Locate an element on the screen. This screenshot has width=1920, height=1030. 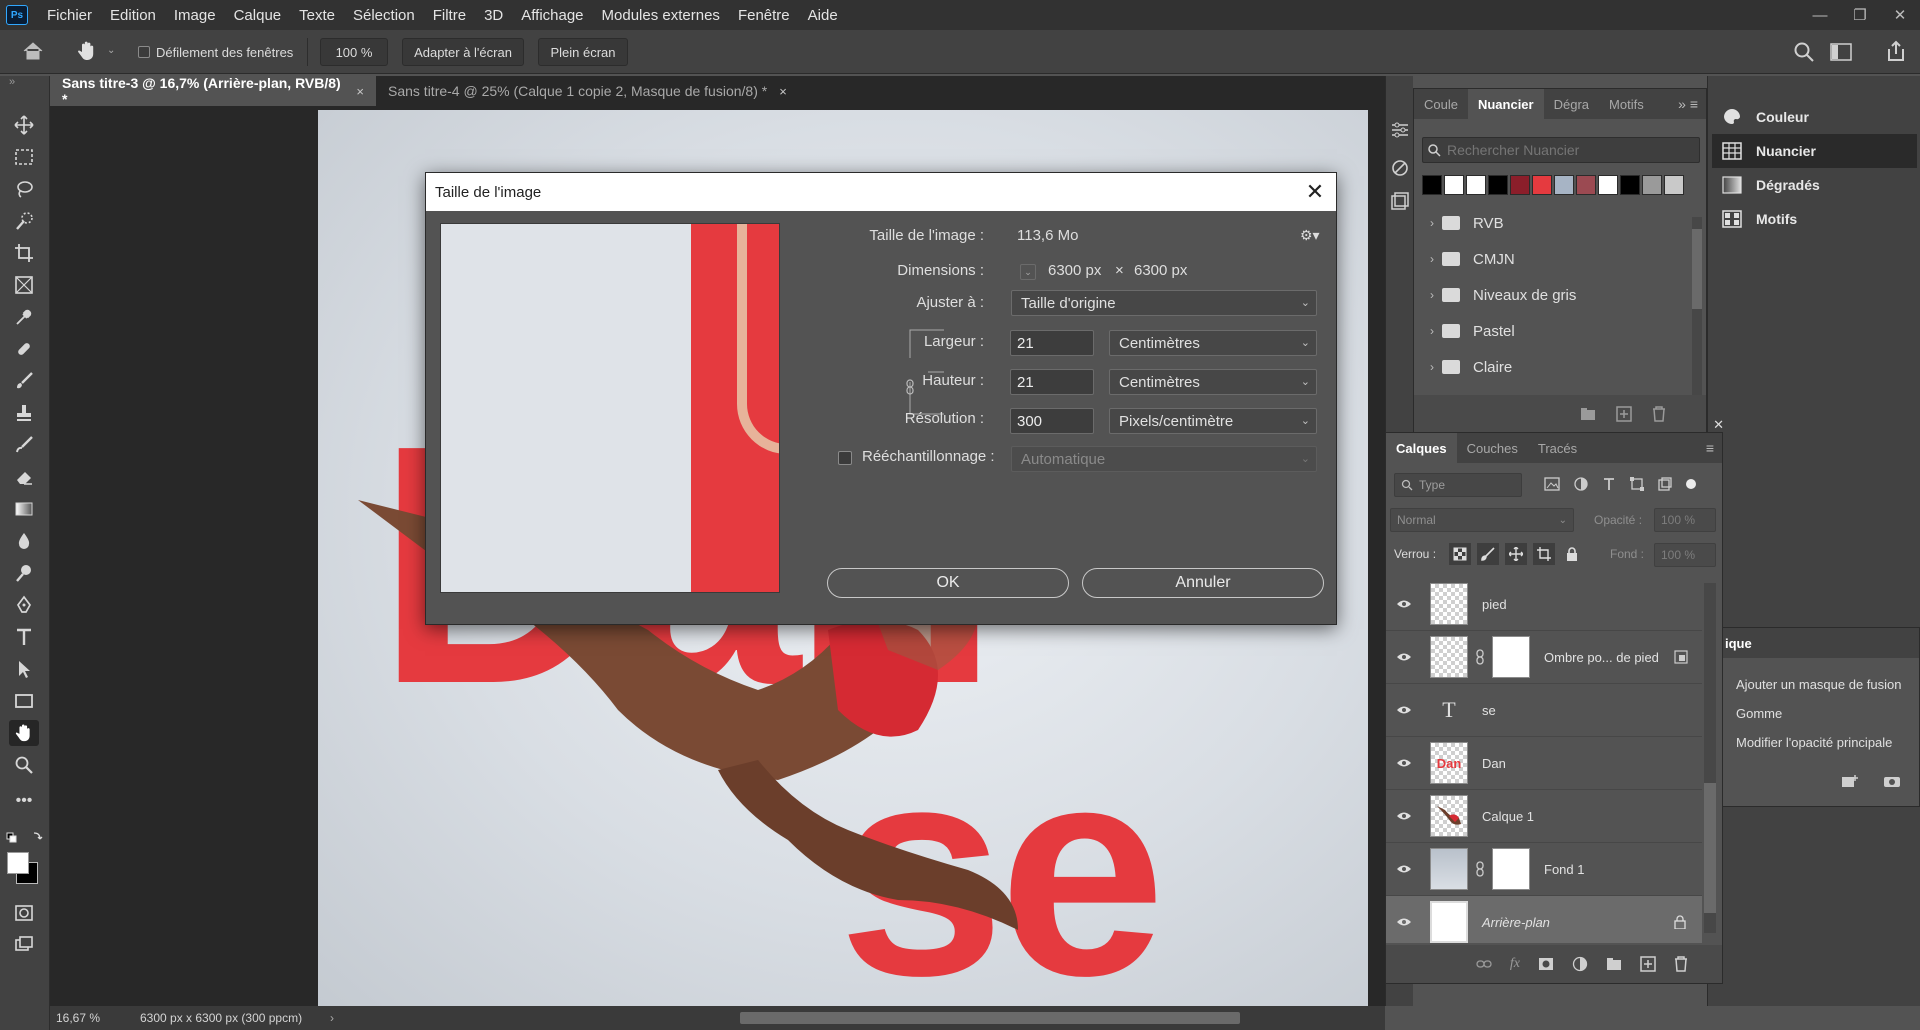
folder-niveaux-de-gris: › Niveaux de gris is located at coordinates (1556, 295).